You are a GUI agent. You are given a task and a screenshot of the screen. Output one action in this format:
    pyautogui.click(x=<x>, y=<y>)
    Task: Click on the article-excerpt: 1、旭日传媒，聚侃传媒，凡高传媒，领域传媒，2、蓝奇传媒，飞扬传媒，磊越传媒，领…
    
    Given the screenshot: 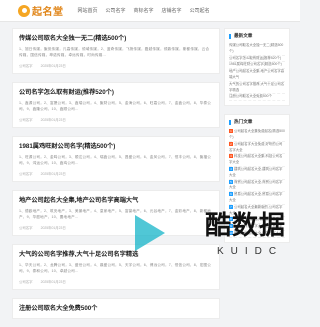 What is the action you would take?
    pyautogui.click(x=114, y=52)
    